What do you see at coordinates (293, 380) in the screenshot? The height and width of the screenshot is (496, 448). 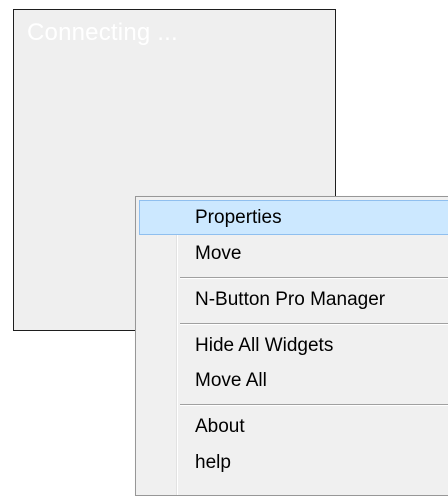 I see `menu-item-move-all: Move All` at bounding box center [293, 380].